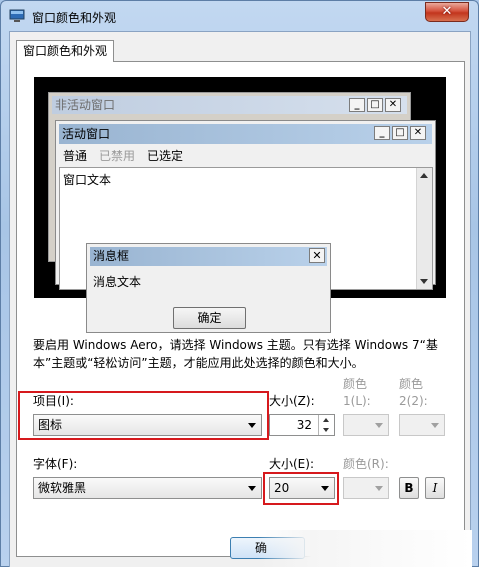 The width and height of the screenshot is (479, 567). Describe the element at coordinates (424, 281) in the screenshot. I see `scroll-down-icon` at that location.